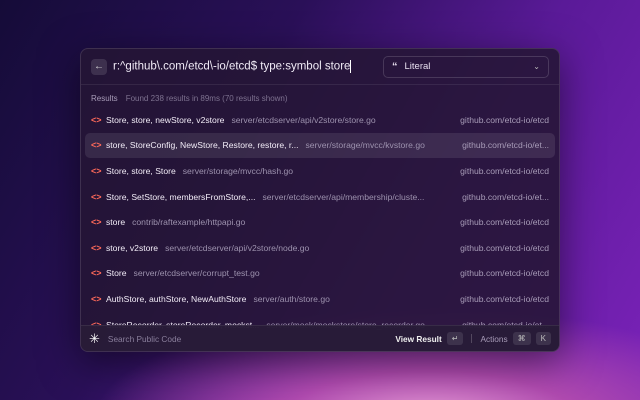  What do you see at coordinates (165, 119) in the screenshot?
I see `result-symbols: Store, store, newStore, v2store` at bounding box center [165, 119].